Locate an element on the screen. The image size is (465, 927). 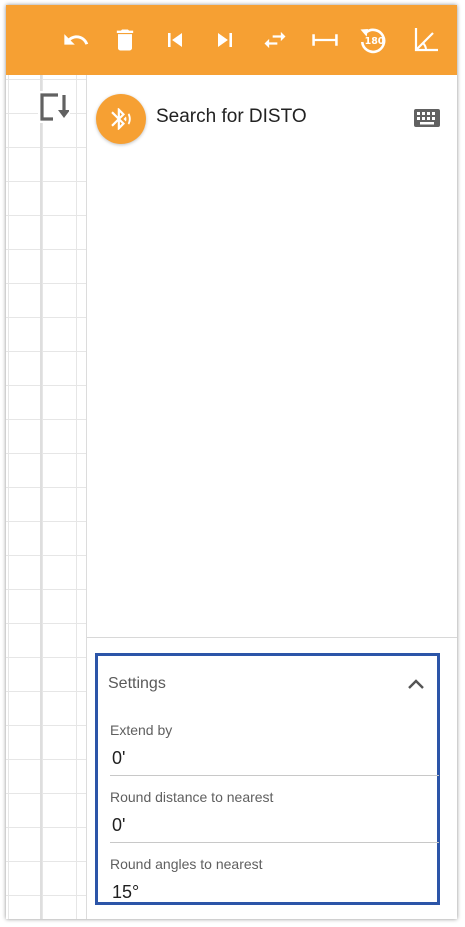
bluetooth-button is located at coordinates (121, 119).